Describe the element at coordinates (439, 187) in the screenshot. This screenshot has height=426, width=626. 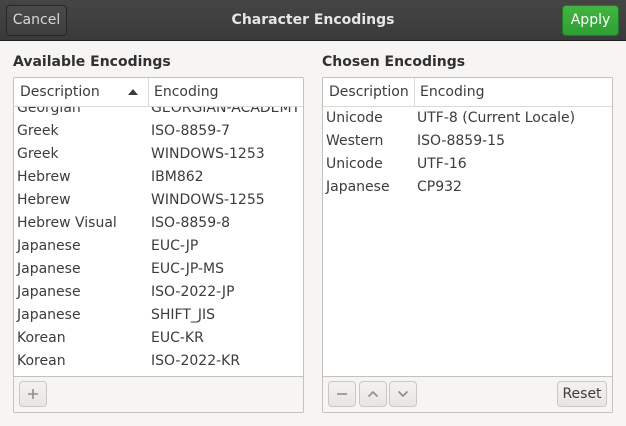
I see `row-encoding: CP932` at that location.